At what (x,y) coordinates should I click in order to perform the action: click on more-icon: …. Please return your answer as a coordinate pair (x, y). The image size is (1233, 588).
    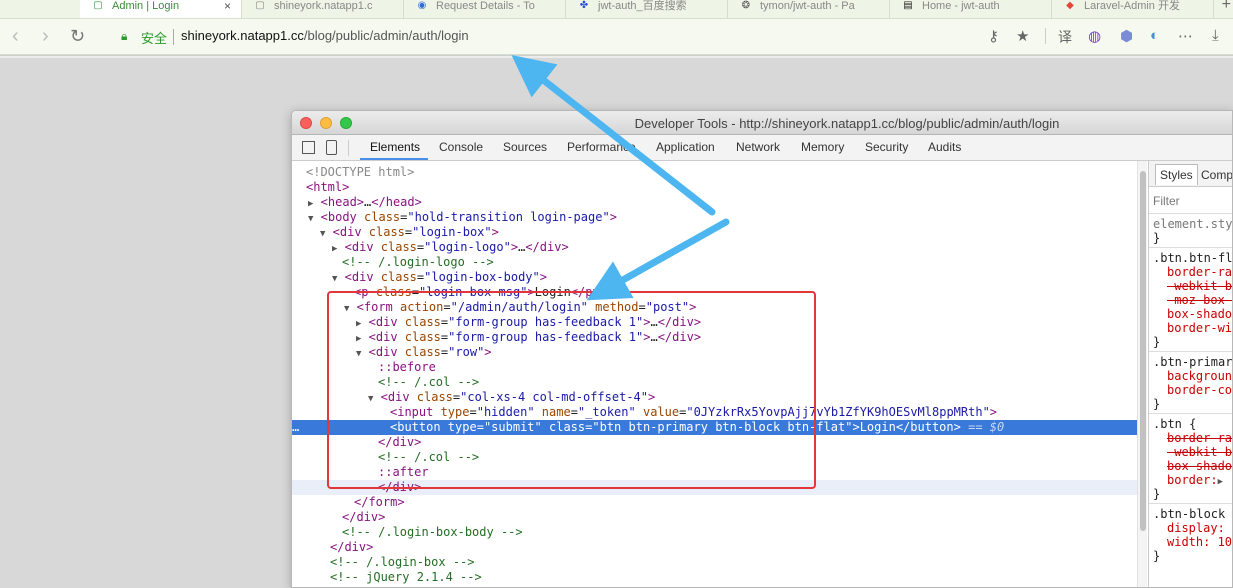
    Looking at the image, I should click on (295, 427).